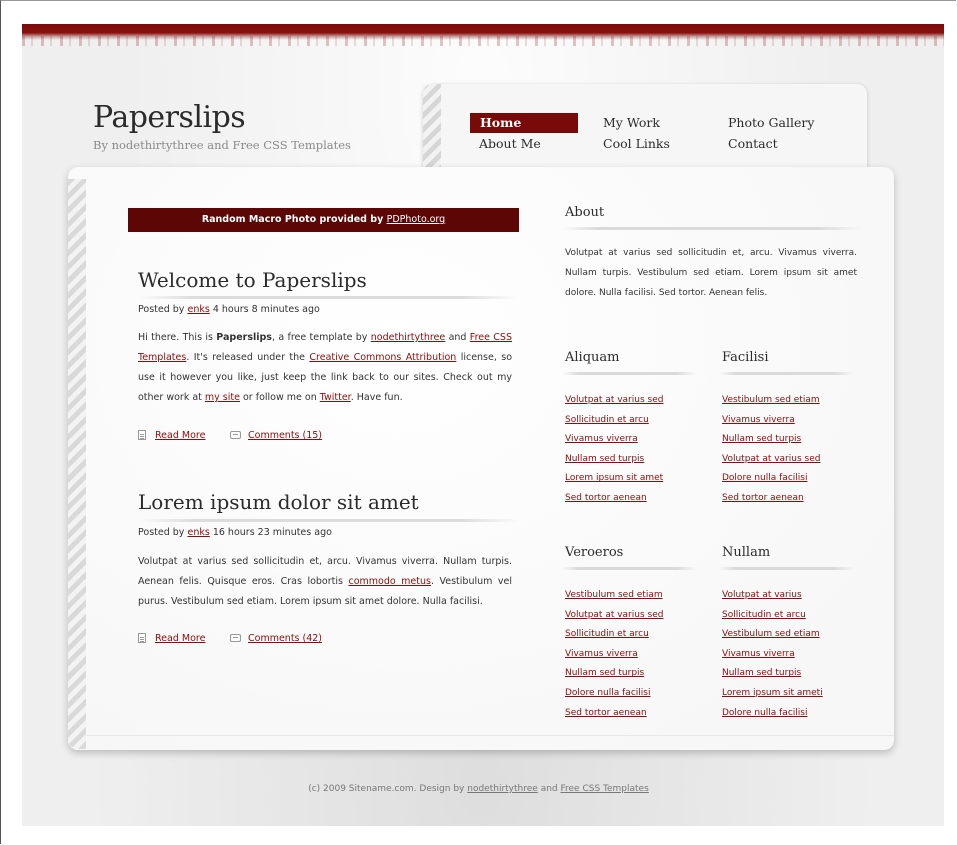 The width and height of the screenshot is (957, 845). What do you see at coordinates (629, 373) in the screenshot?
I see `aliquam-divider` at bounding box center [629, 373].